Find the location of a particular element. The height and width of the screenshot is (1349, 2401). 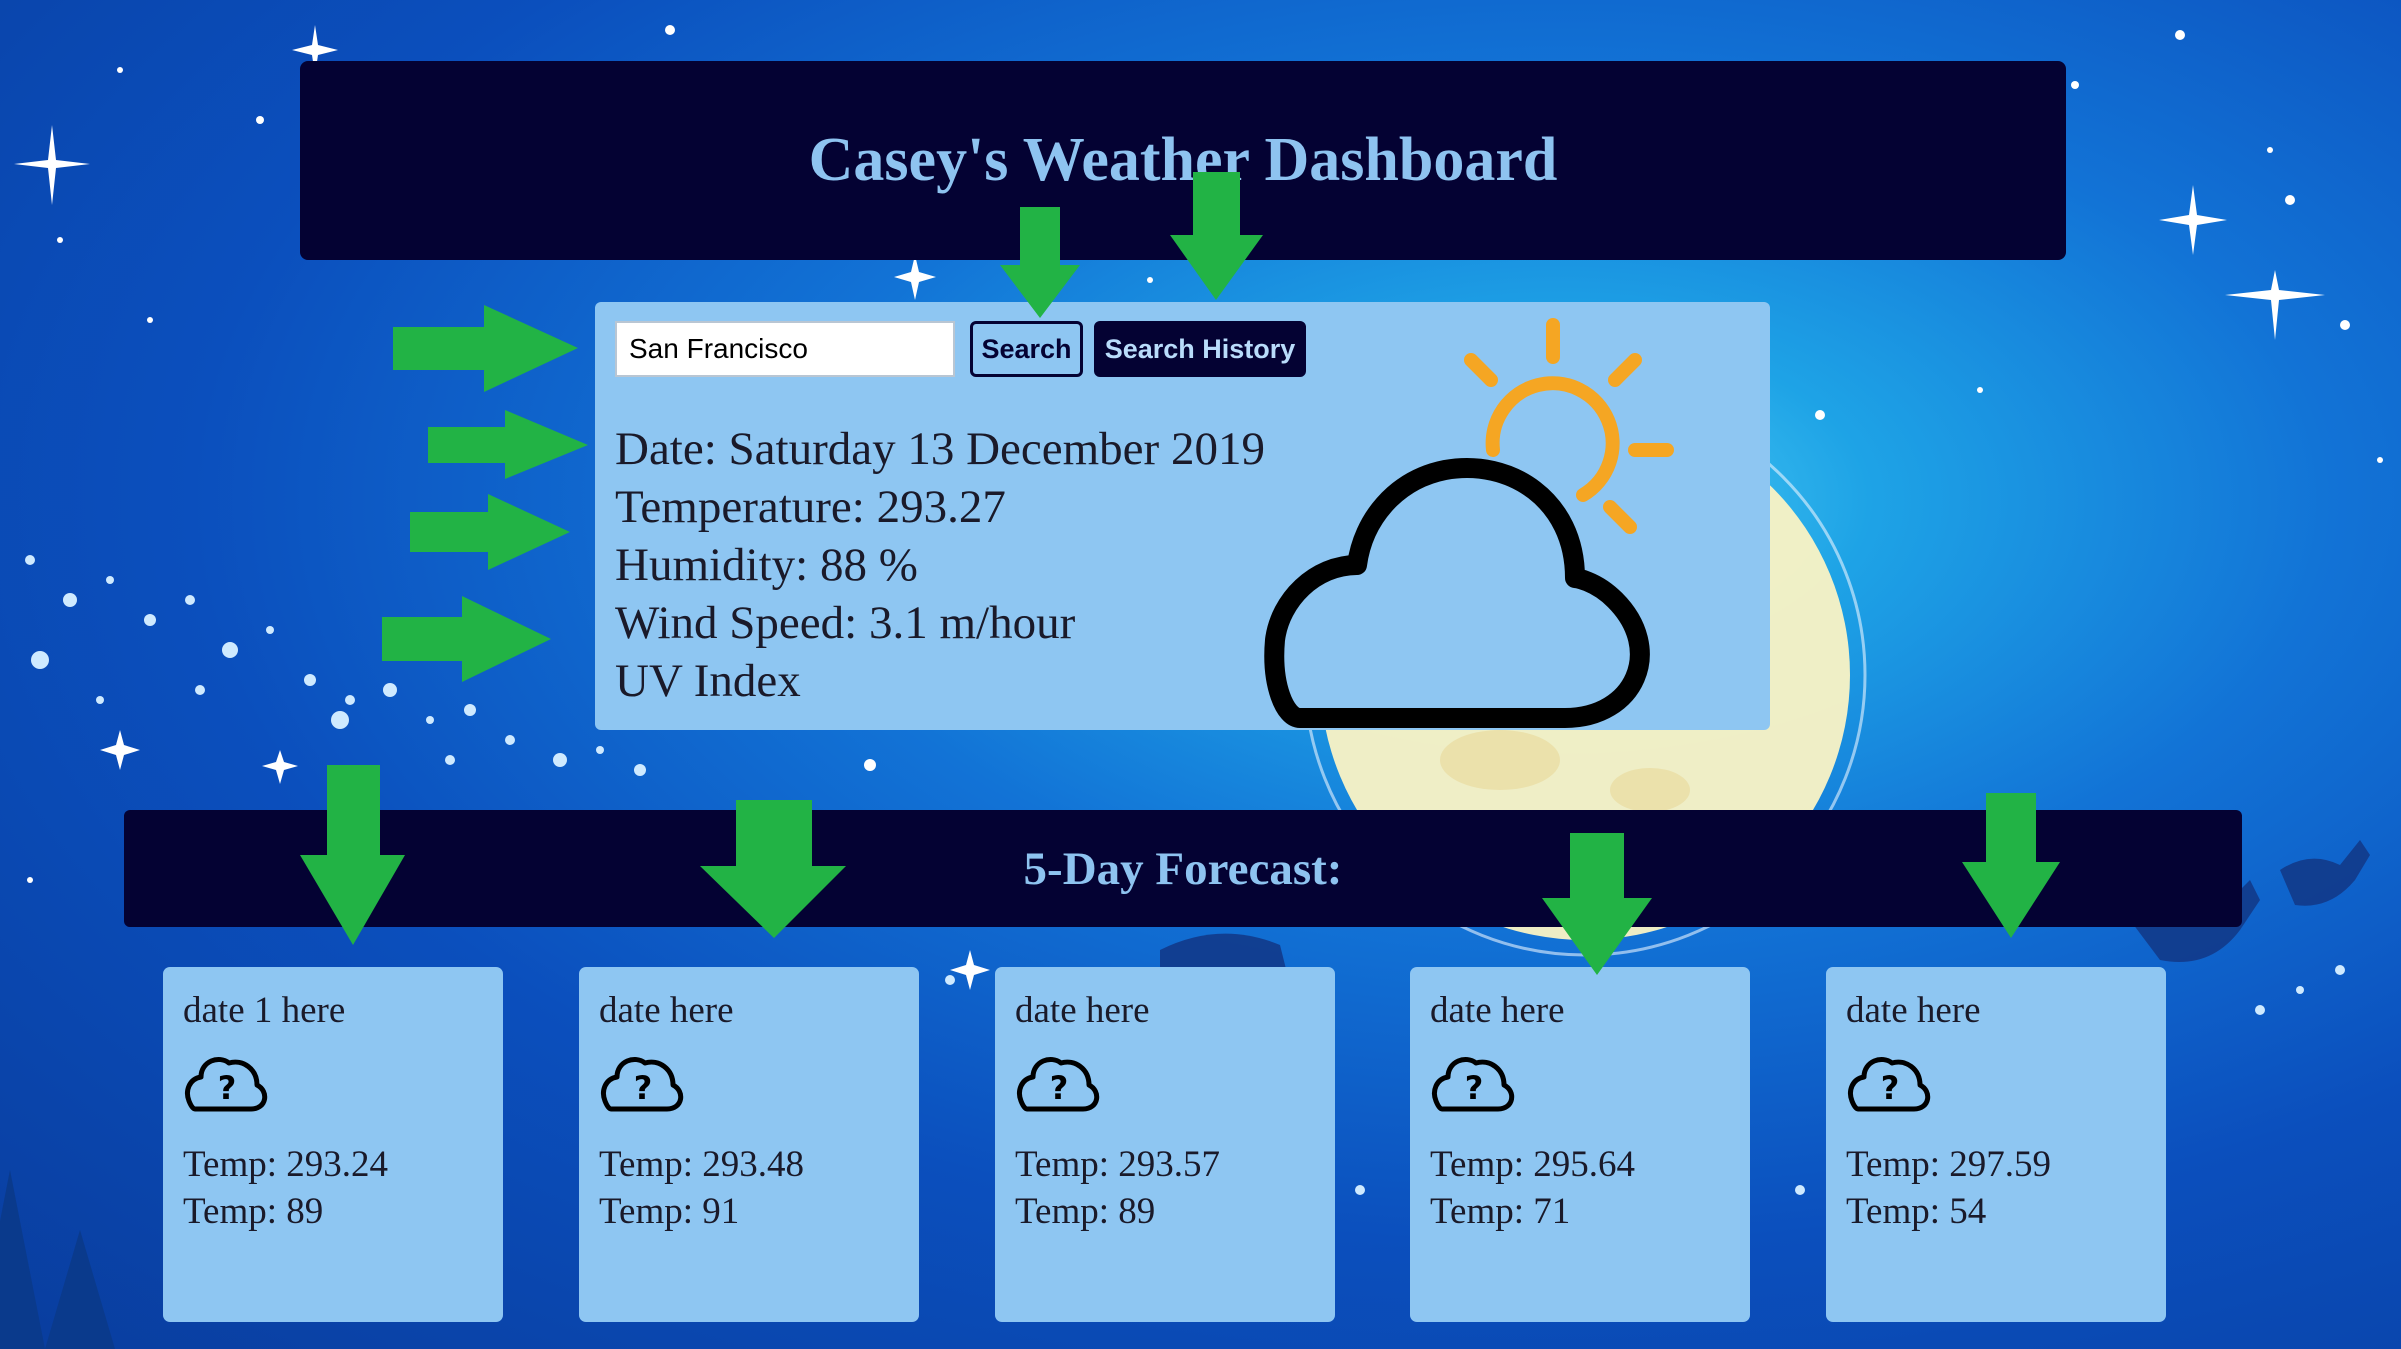

forecast-card-1: date 1 here ? Temp: 293.24 Temp: 89 is located at coordinates (333, 1144).